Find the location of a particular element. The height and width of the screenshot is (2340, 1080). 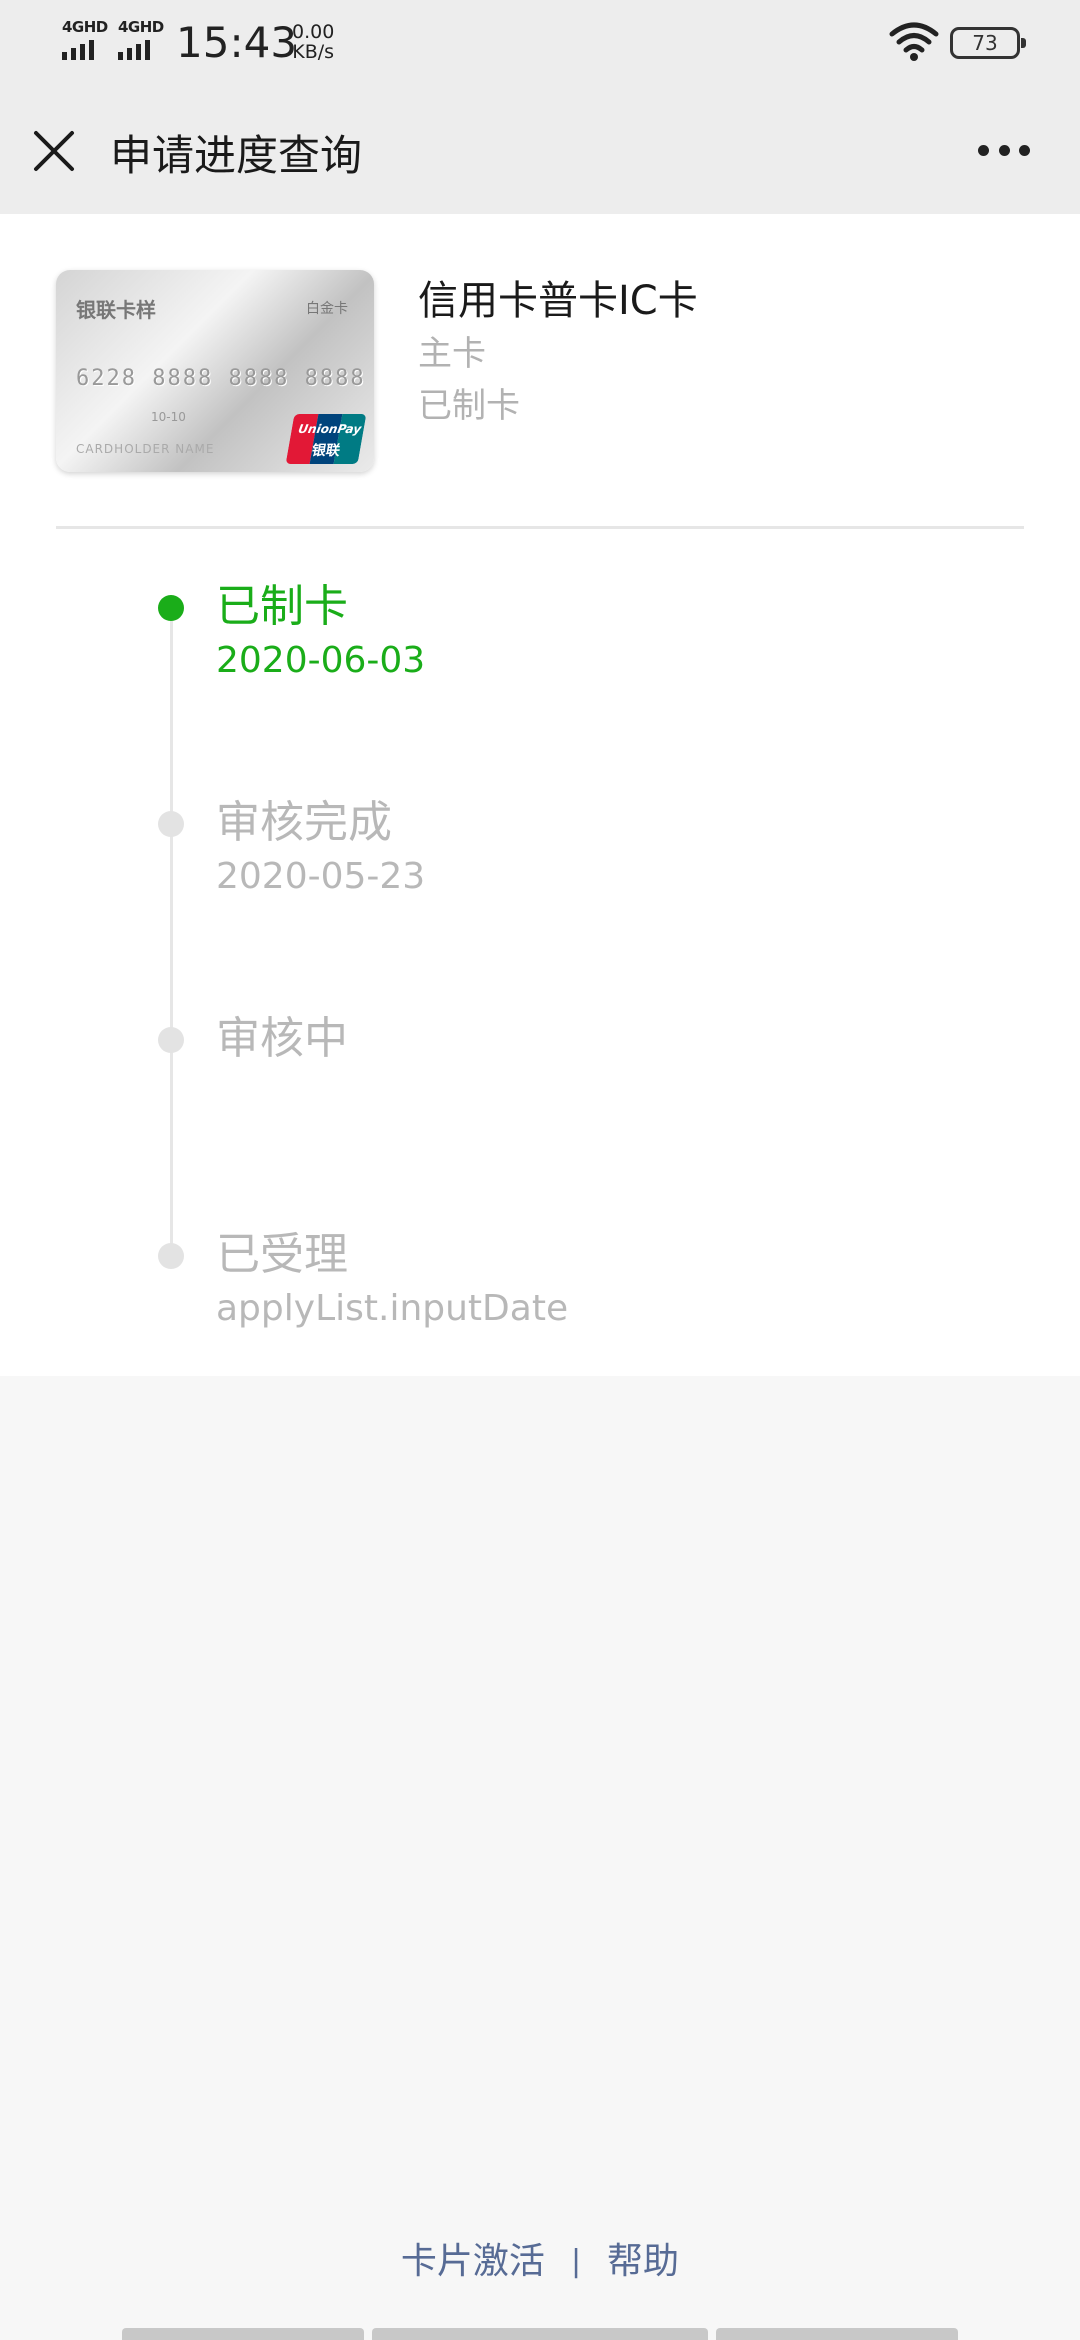

unionpay-en: UnionPay is located at coordinates (330, 429).